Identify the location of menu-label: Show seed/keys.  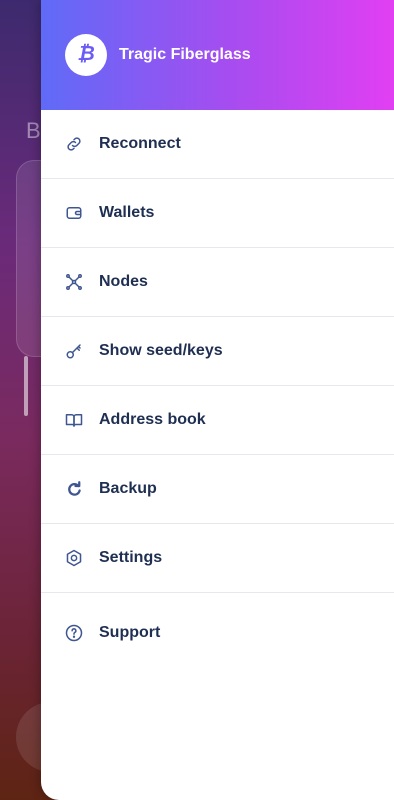
(161, 350).